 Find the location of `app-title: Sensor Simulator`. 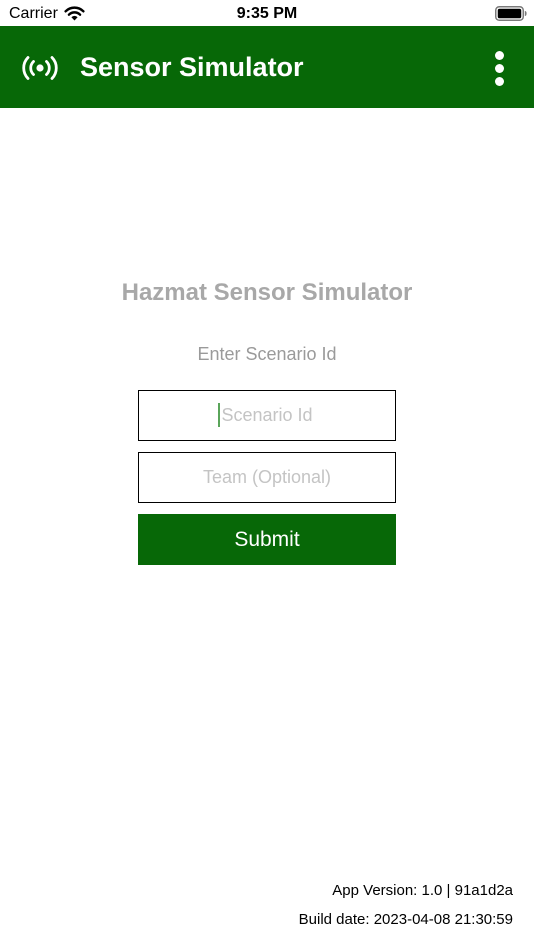

app-title: Sensor Simulator is located at coordinates (192, 67).